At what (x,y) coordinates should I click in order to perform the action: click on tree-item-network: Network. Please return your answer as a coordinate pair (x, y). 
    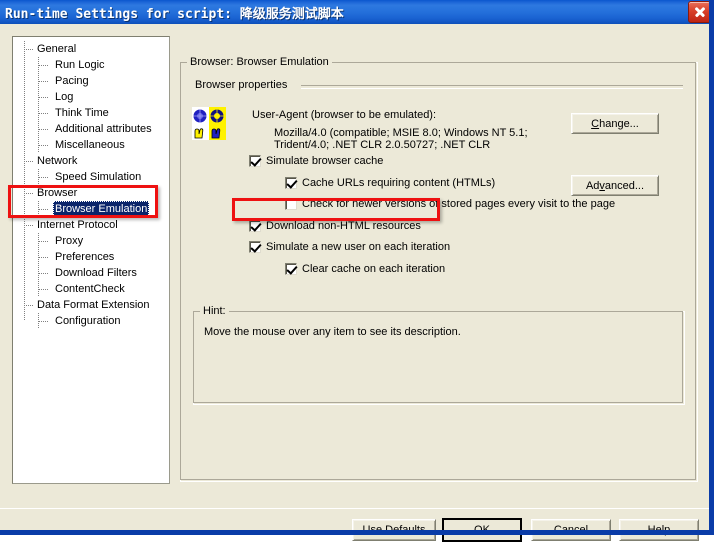
    Looking at the image, I should click on (91, 161).